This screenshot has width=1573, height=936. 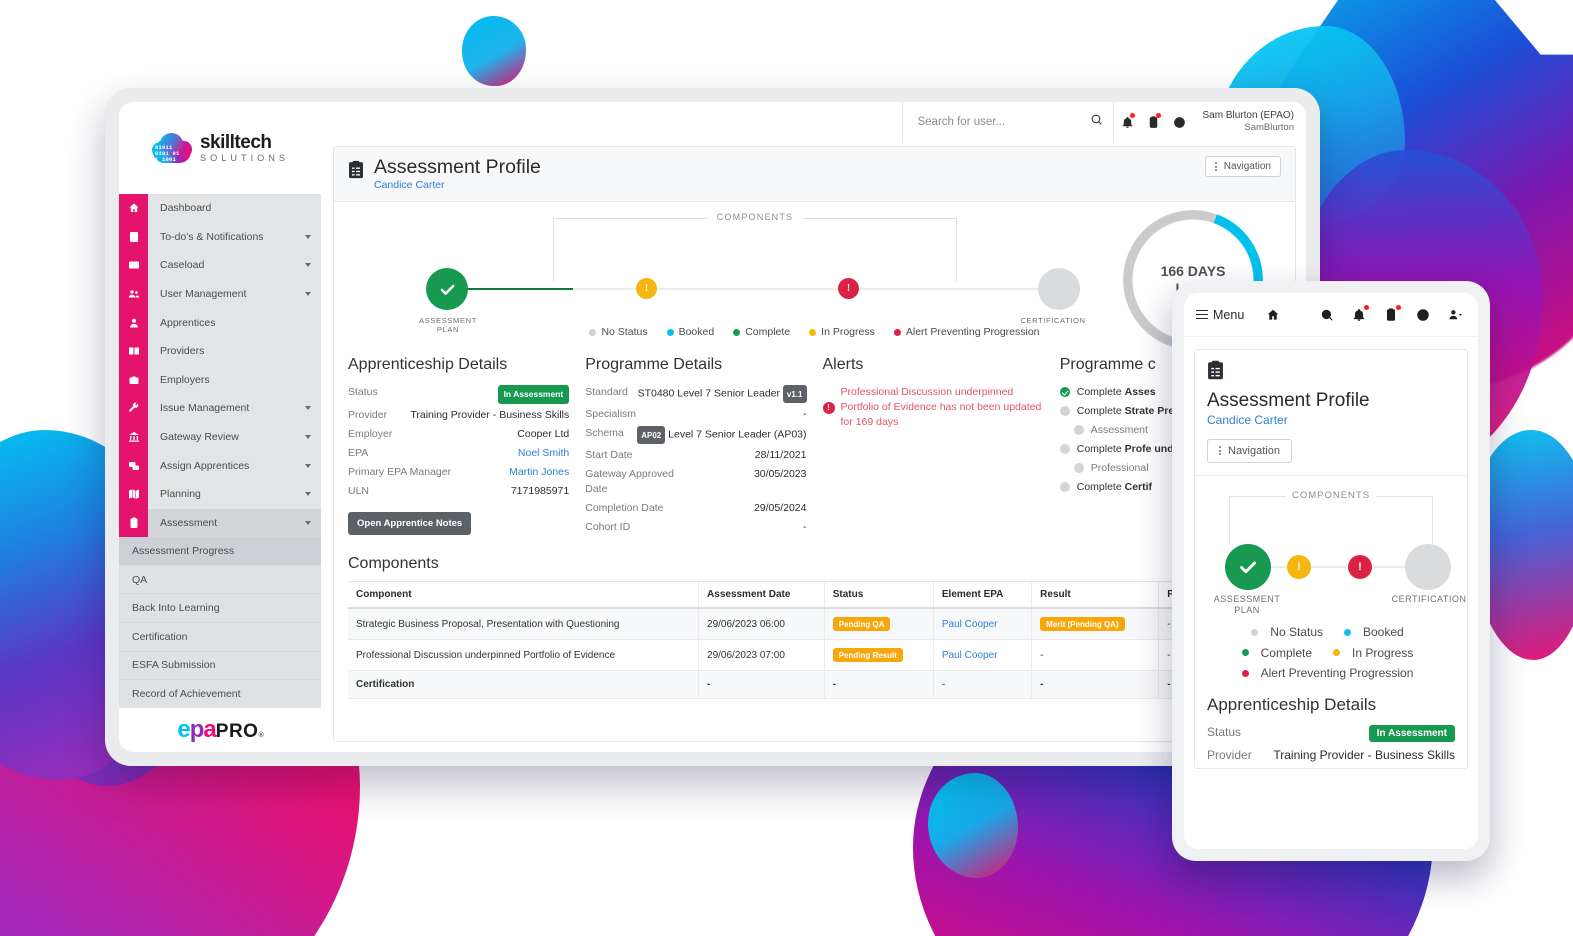 I want to click on sidebar-item-assign-apprentices: Assign Apprentices, so click(x=220, y=465).